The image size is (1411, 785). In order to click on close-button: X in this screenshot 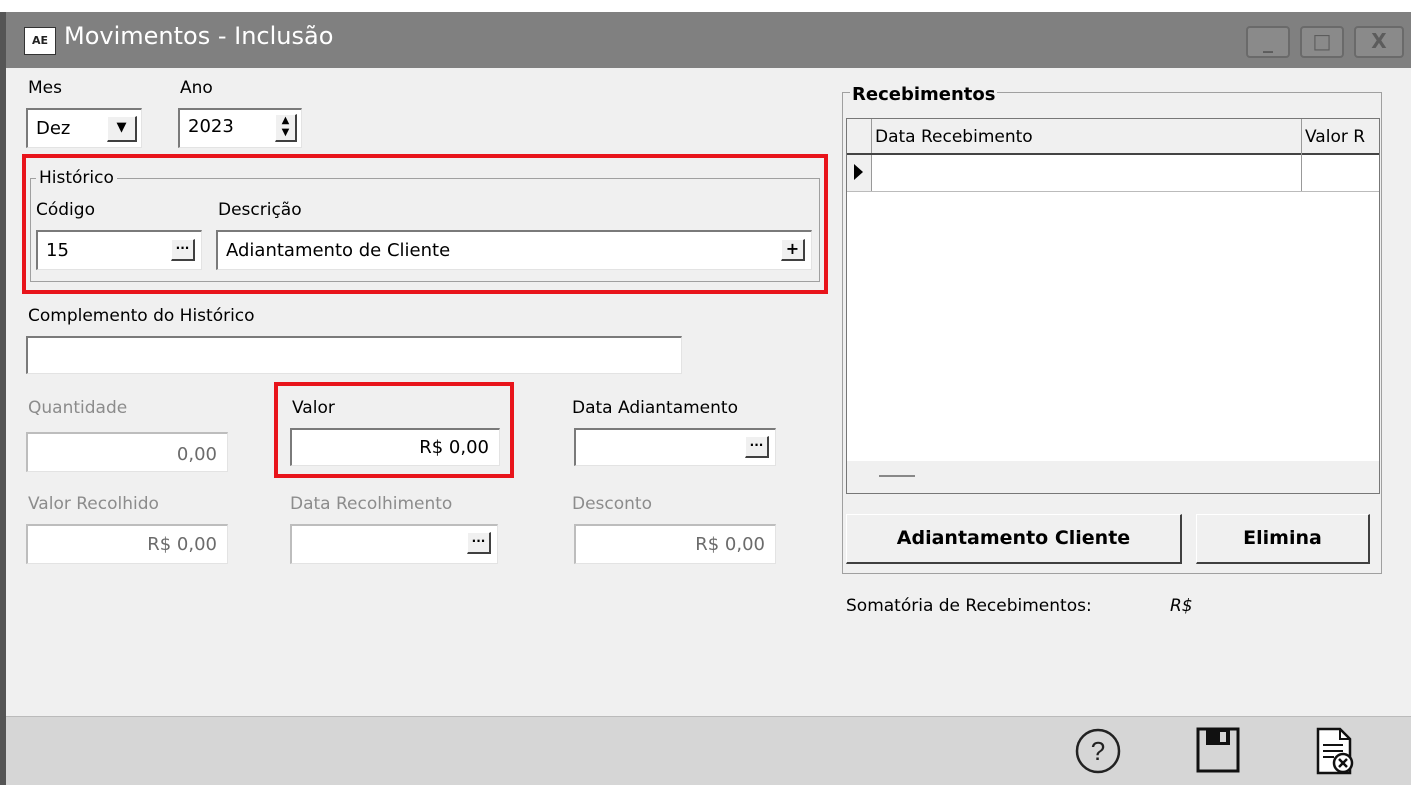, I will do `click(1379, 42)`.